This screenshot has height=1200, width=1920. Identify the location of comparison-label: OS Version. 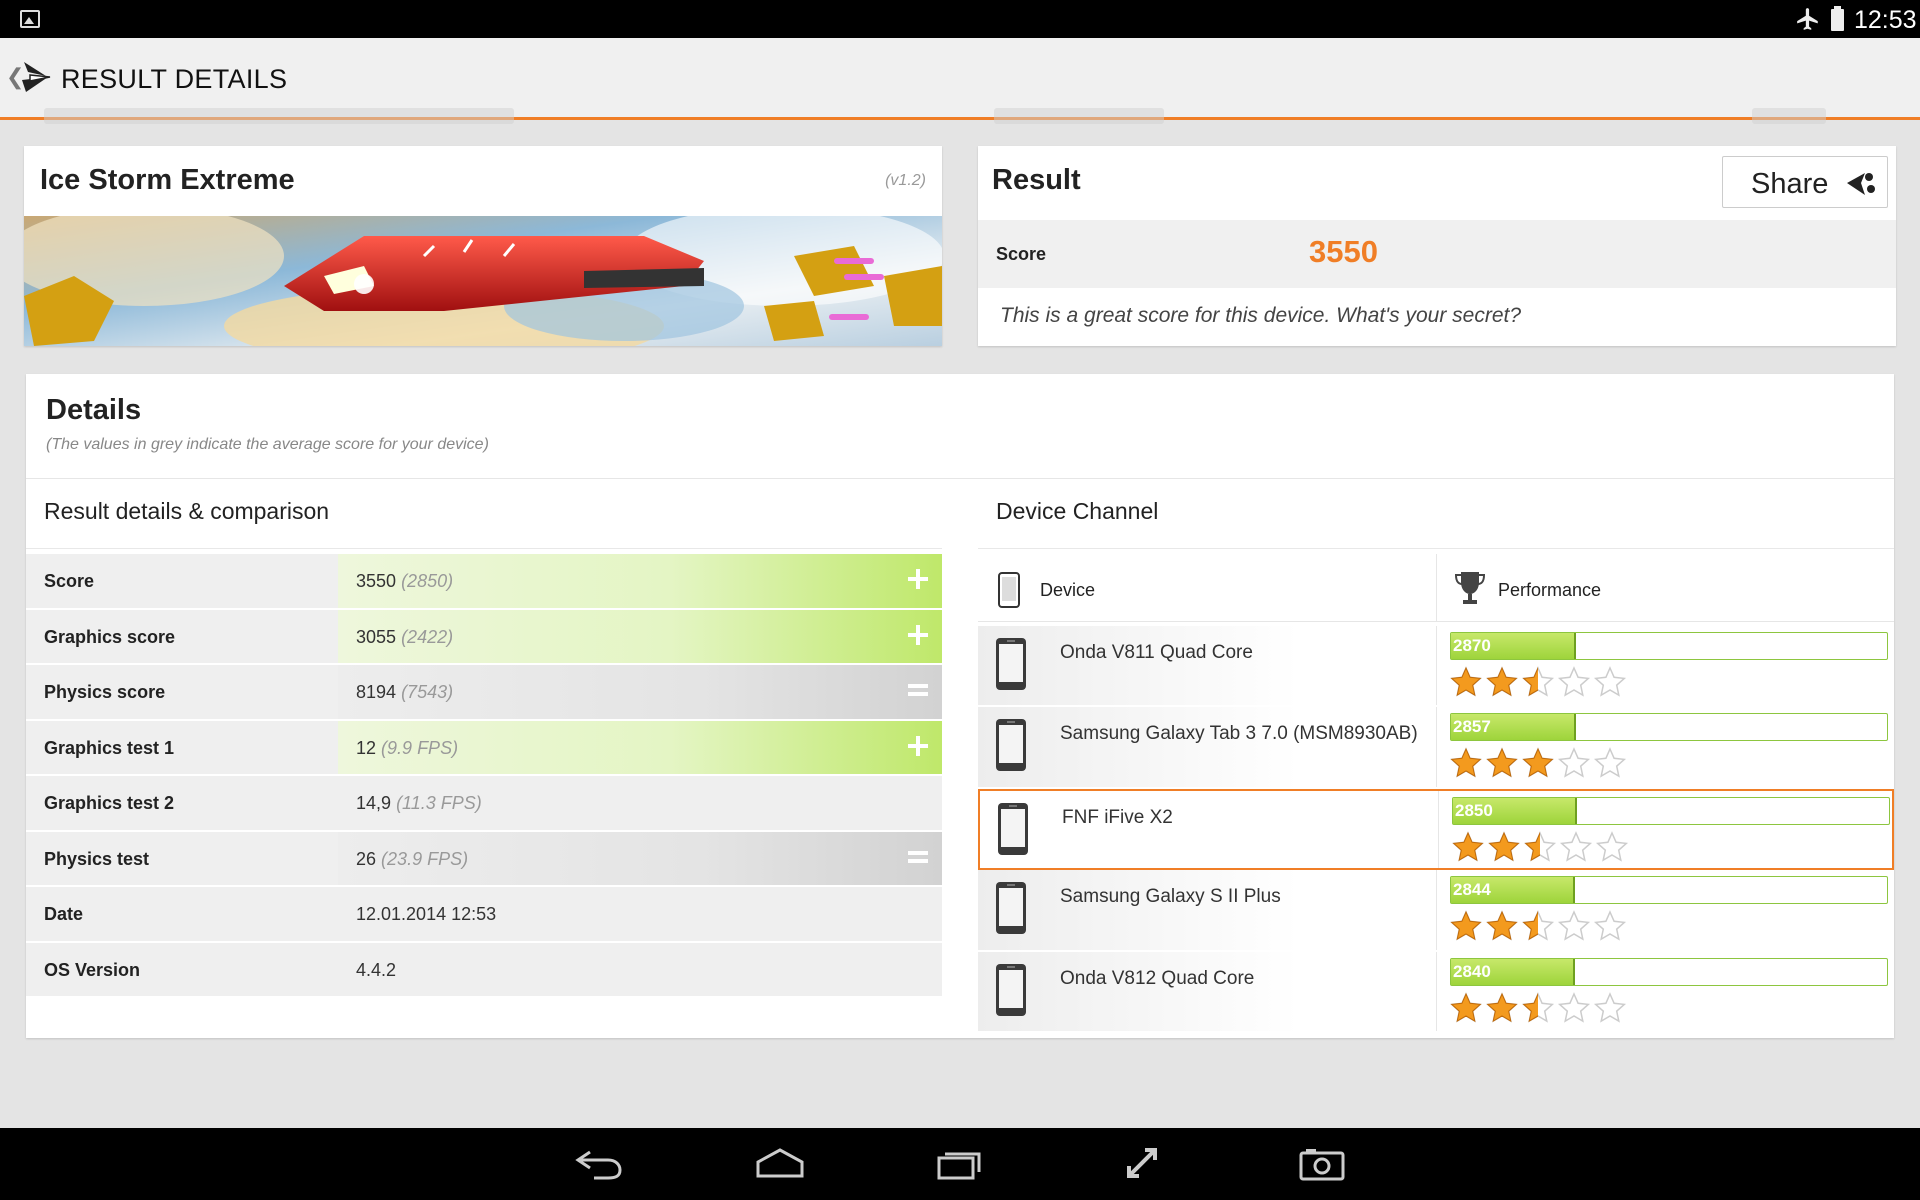
(92, 969).